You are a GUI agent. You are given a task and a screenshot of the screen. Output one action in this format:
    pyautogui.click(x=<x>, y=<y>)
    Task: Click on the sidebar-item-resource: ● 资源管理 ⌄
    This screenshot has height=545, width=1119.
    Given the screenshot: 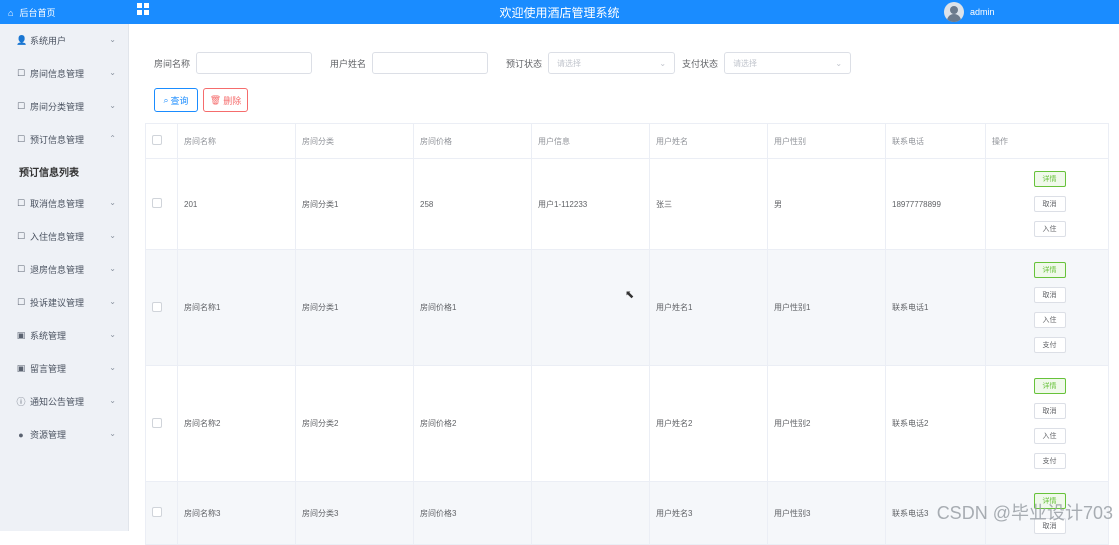 What is the action you would take?
    pyautogui.click(x=64, y=434)
    